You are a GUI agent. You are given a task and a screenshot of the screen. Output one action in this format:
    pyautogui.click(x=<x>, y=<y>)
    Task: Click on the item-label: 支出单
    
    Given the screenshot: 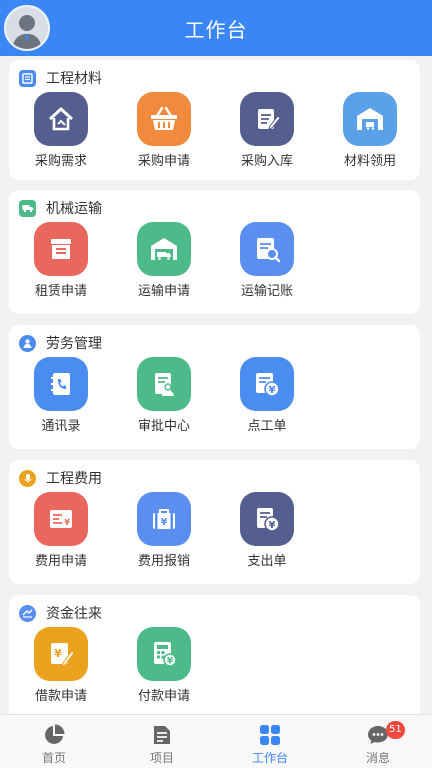 What is the action you would take?
    pyautogui.click(x=267, y=561)
    